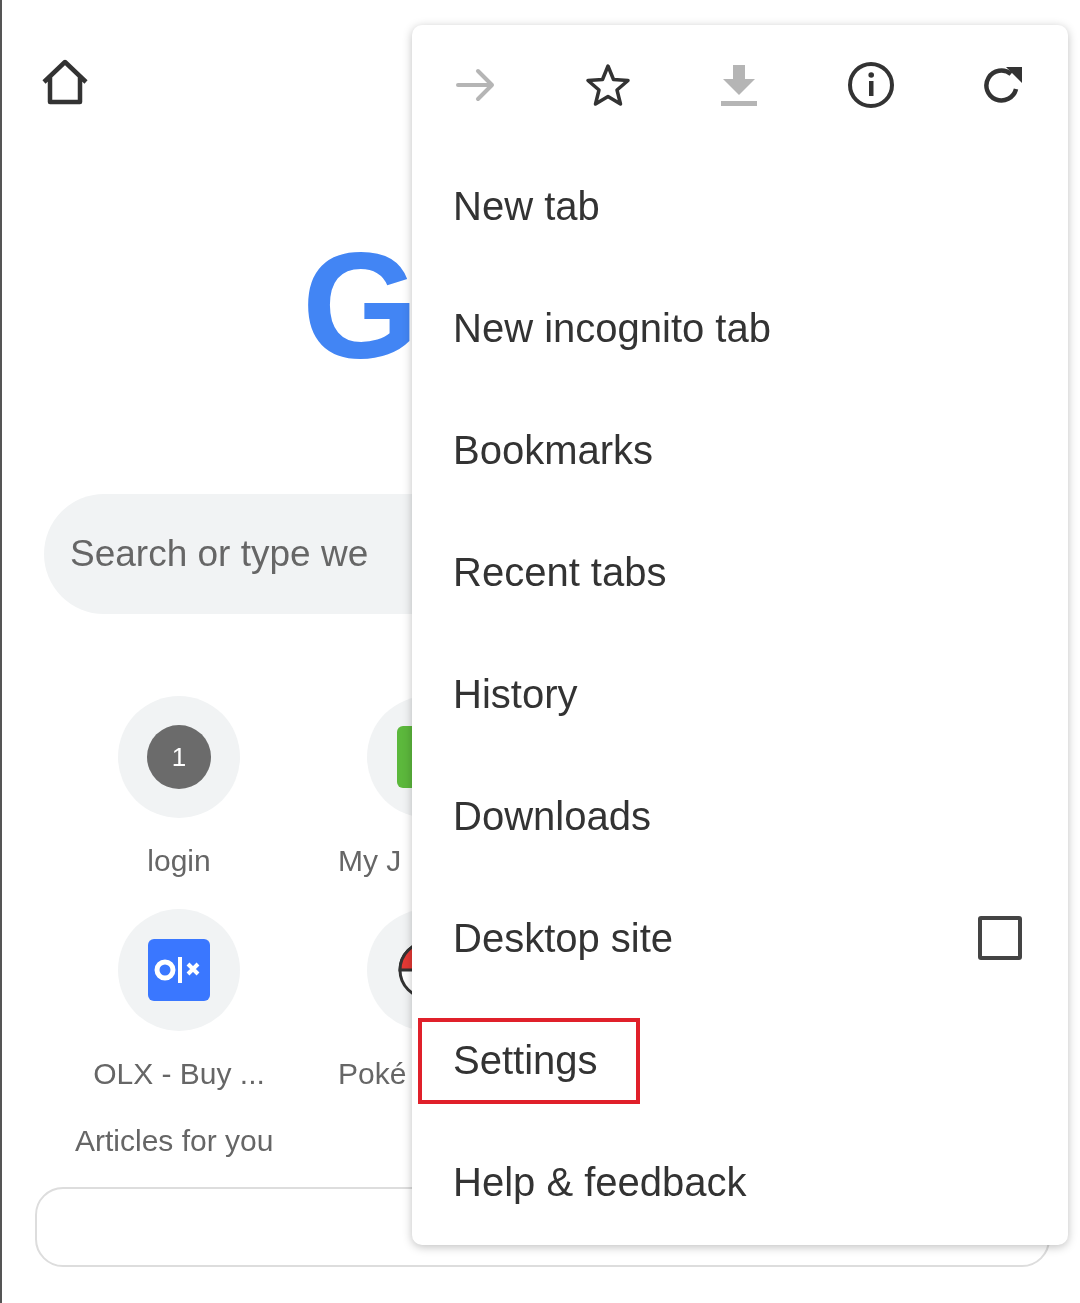 The width and height of the screenshot is (1080, 1303). I want to click on star-icon, so click(607, 85).